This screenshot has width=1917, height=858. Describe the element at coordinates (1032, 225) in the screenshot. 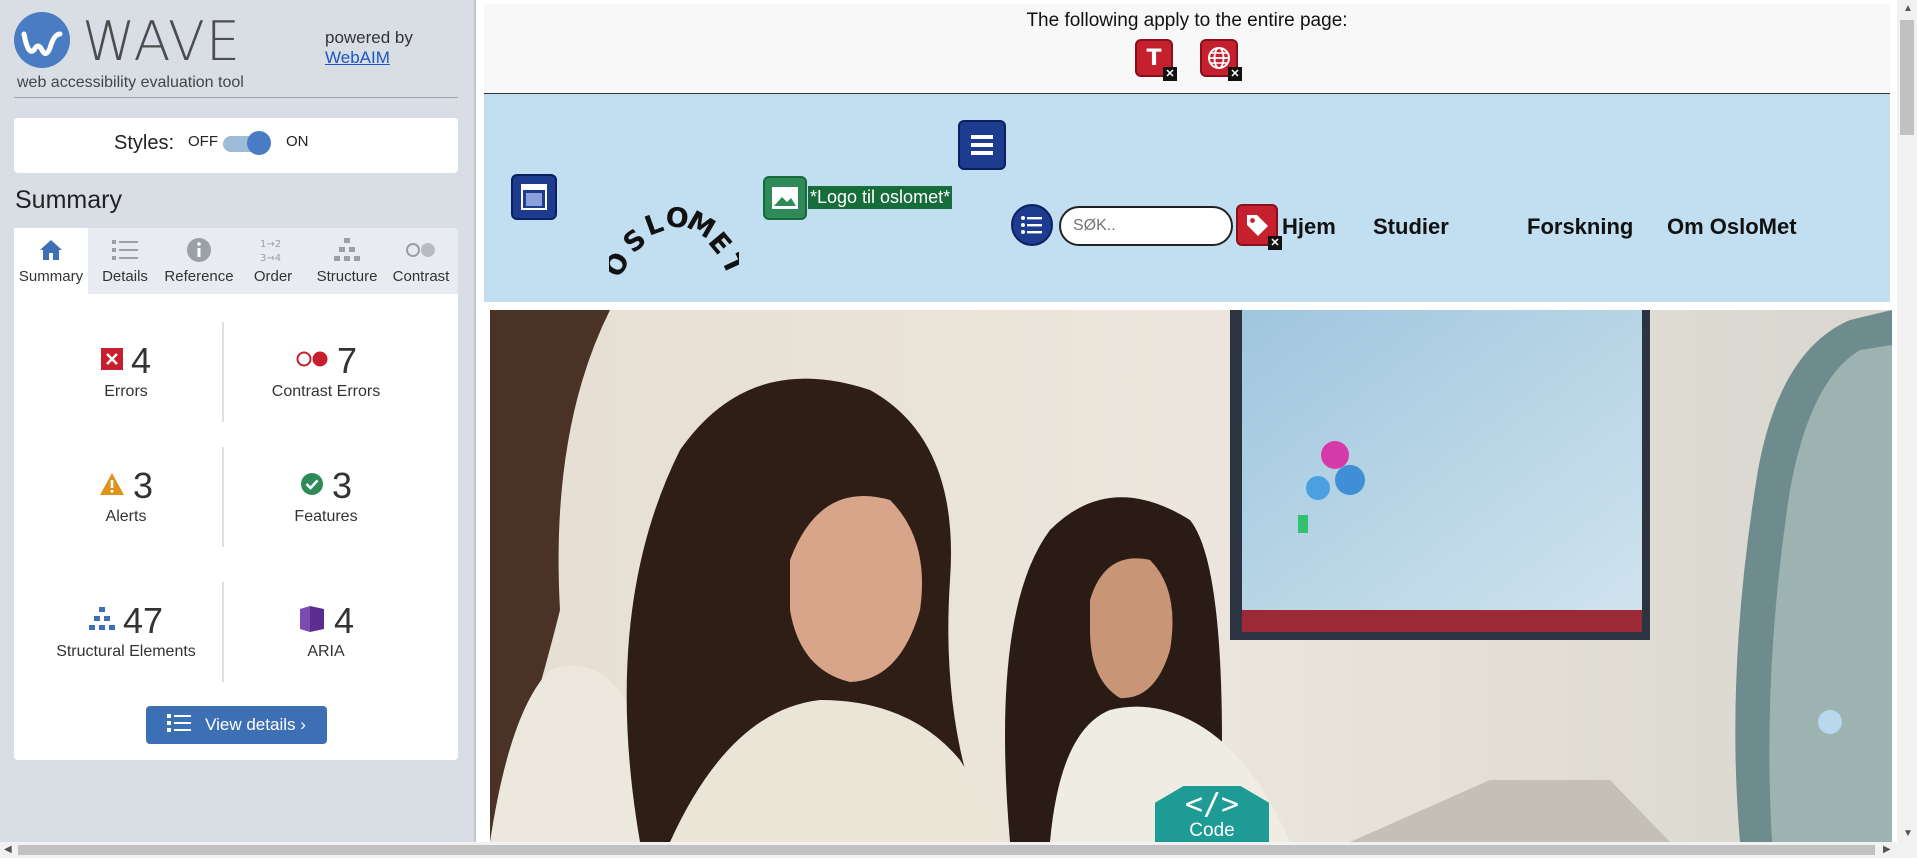

I see `search-list-icon` at that location.